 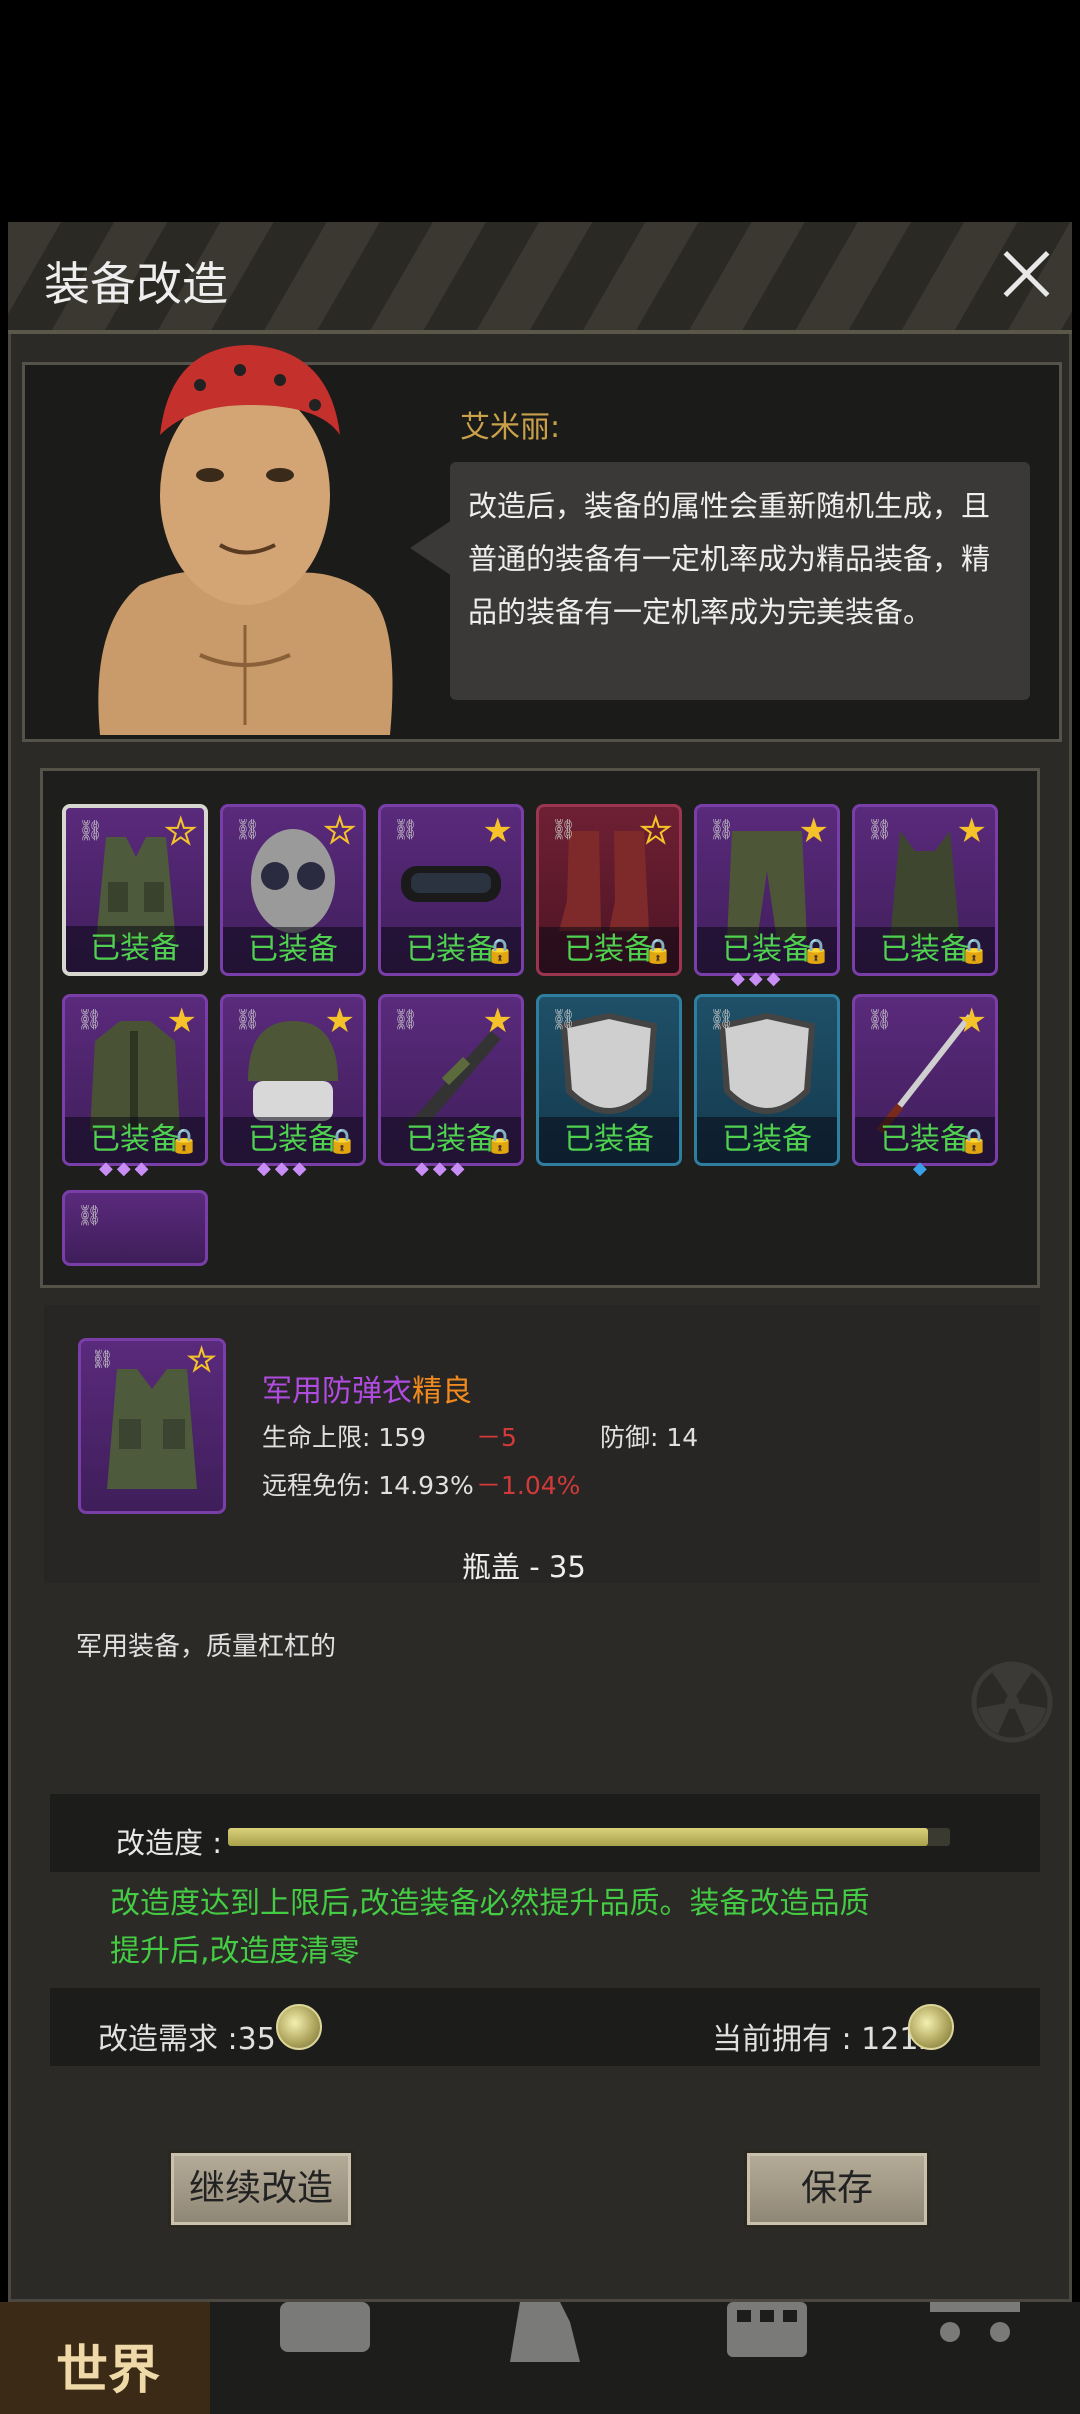 What do you see at coordinates (431, 548) in the screenshot?
I see `speech-bubble-tip` at bounding box center [431, 548].